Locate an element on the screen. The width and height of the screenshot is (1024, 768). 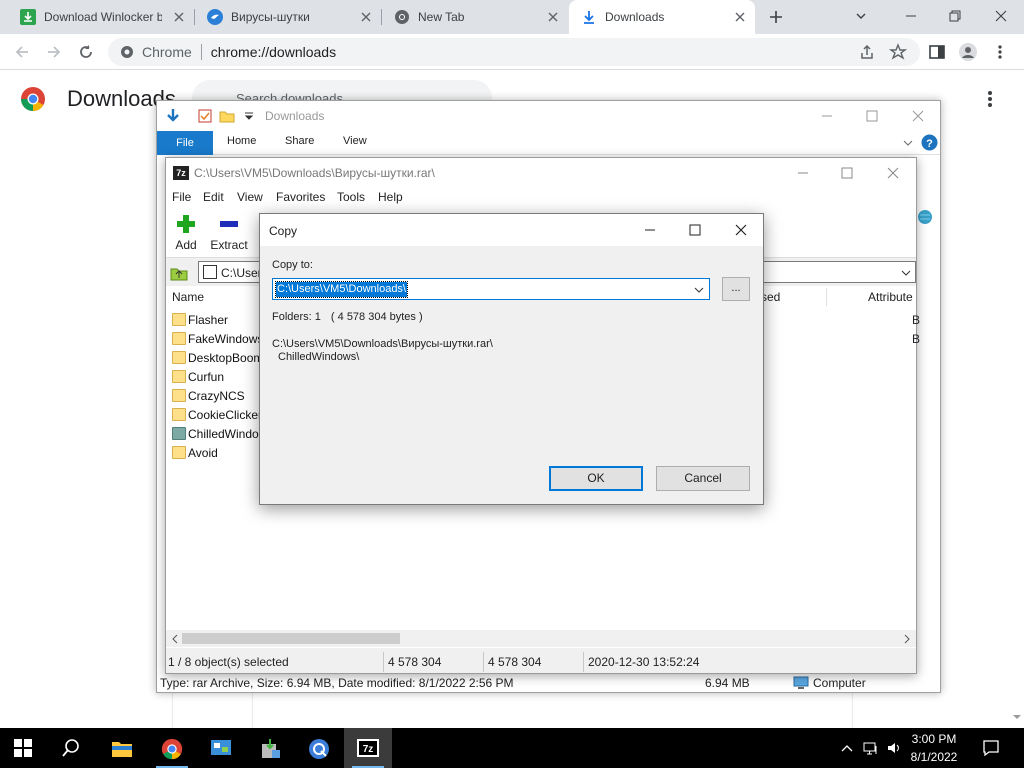
ok-button: OK is located at coordinates (596, 478).